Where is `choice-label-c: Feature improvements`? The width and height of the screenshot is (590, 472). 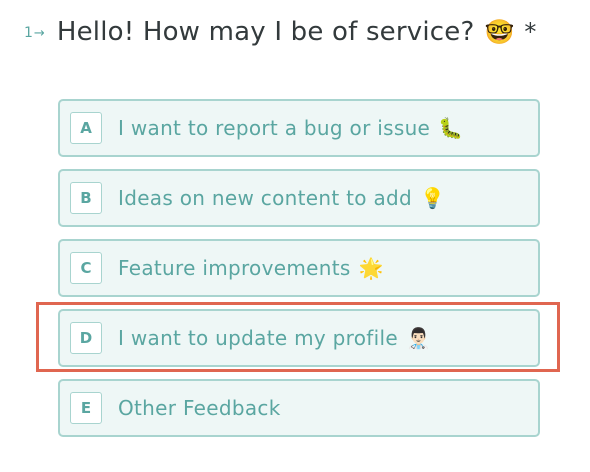
choice-label-c: Feature improvements is located at coordinates (234, 268).